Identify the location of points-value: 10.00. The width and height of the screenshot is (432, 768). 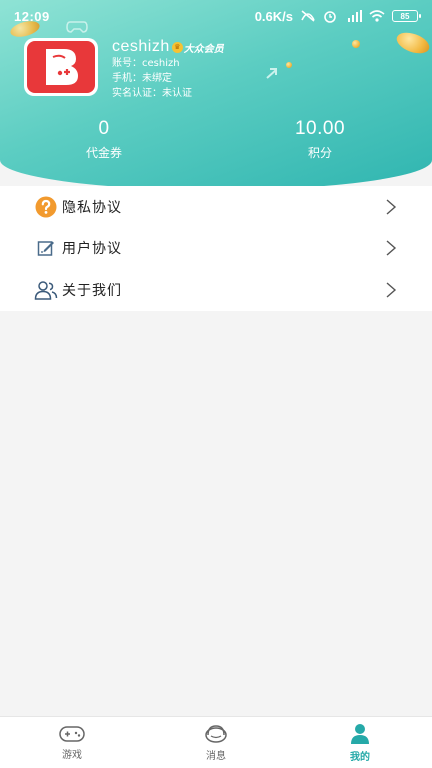
(320, 128).